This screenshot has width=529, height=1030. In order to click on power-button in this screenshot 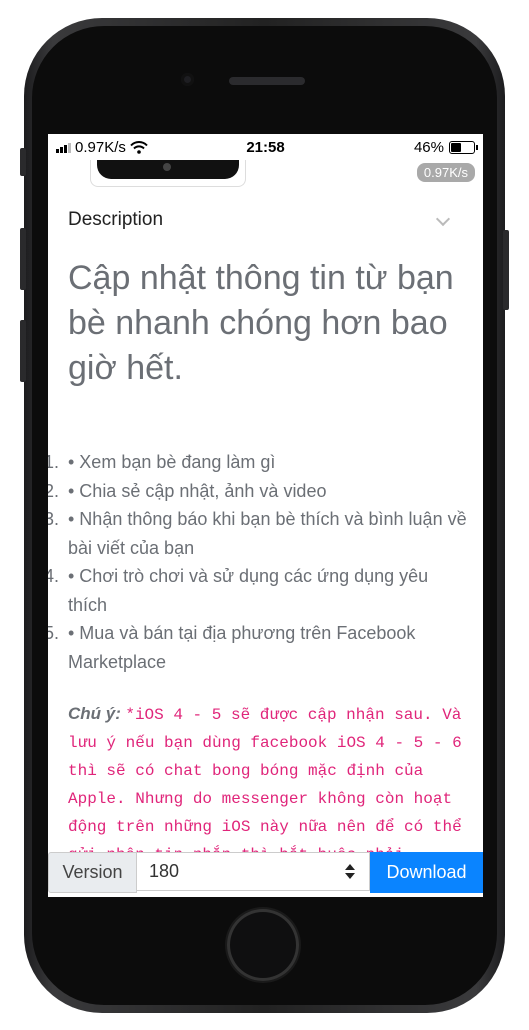, I will do `click(506, 270)`.